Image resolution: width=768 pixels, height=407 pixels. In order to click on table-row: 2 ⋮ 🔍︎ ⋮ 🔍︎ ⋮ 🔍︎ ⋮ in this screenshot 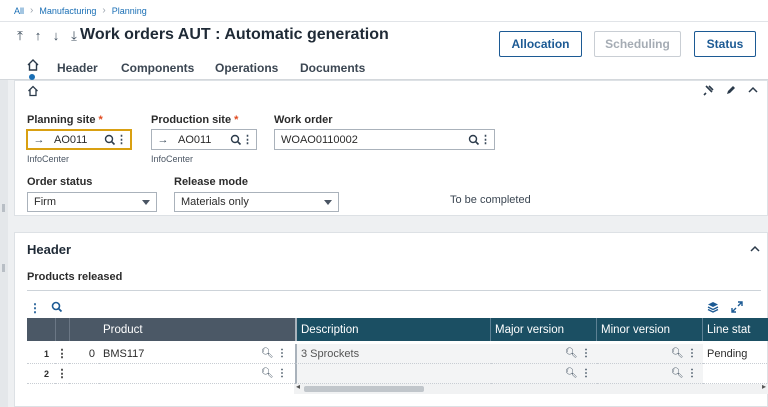, I will do `click(397, 374)`.